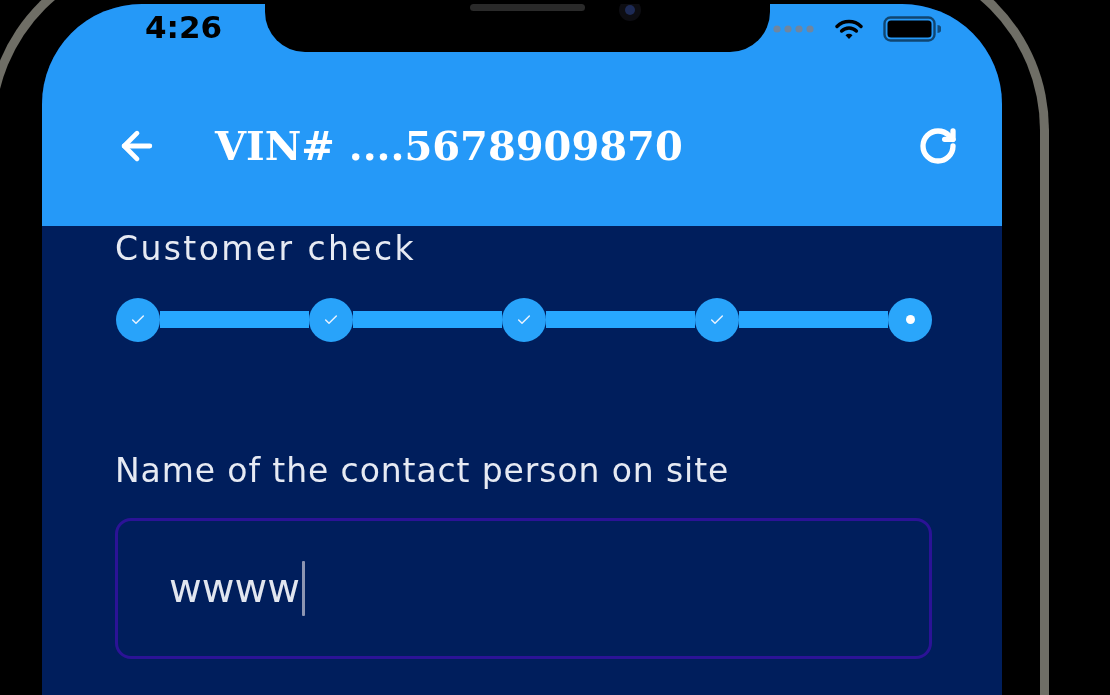 The height and width of the screenshot is (695, 1110). I want to click on page-title: VIN# ....5678909870, so click(449, 145).